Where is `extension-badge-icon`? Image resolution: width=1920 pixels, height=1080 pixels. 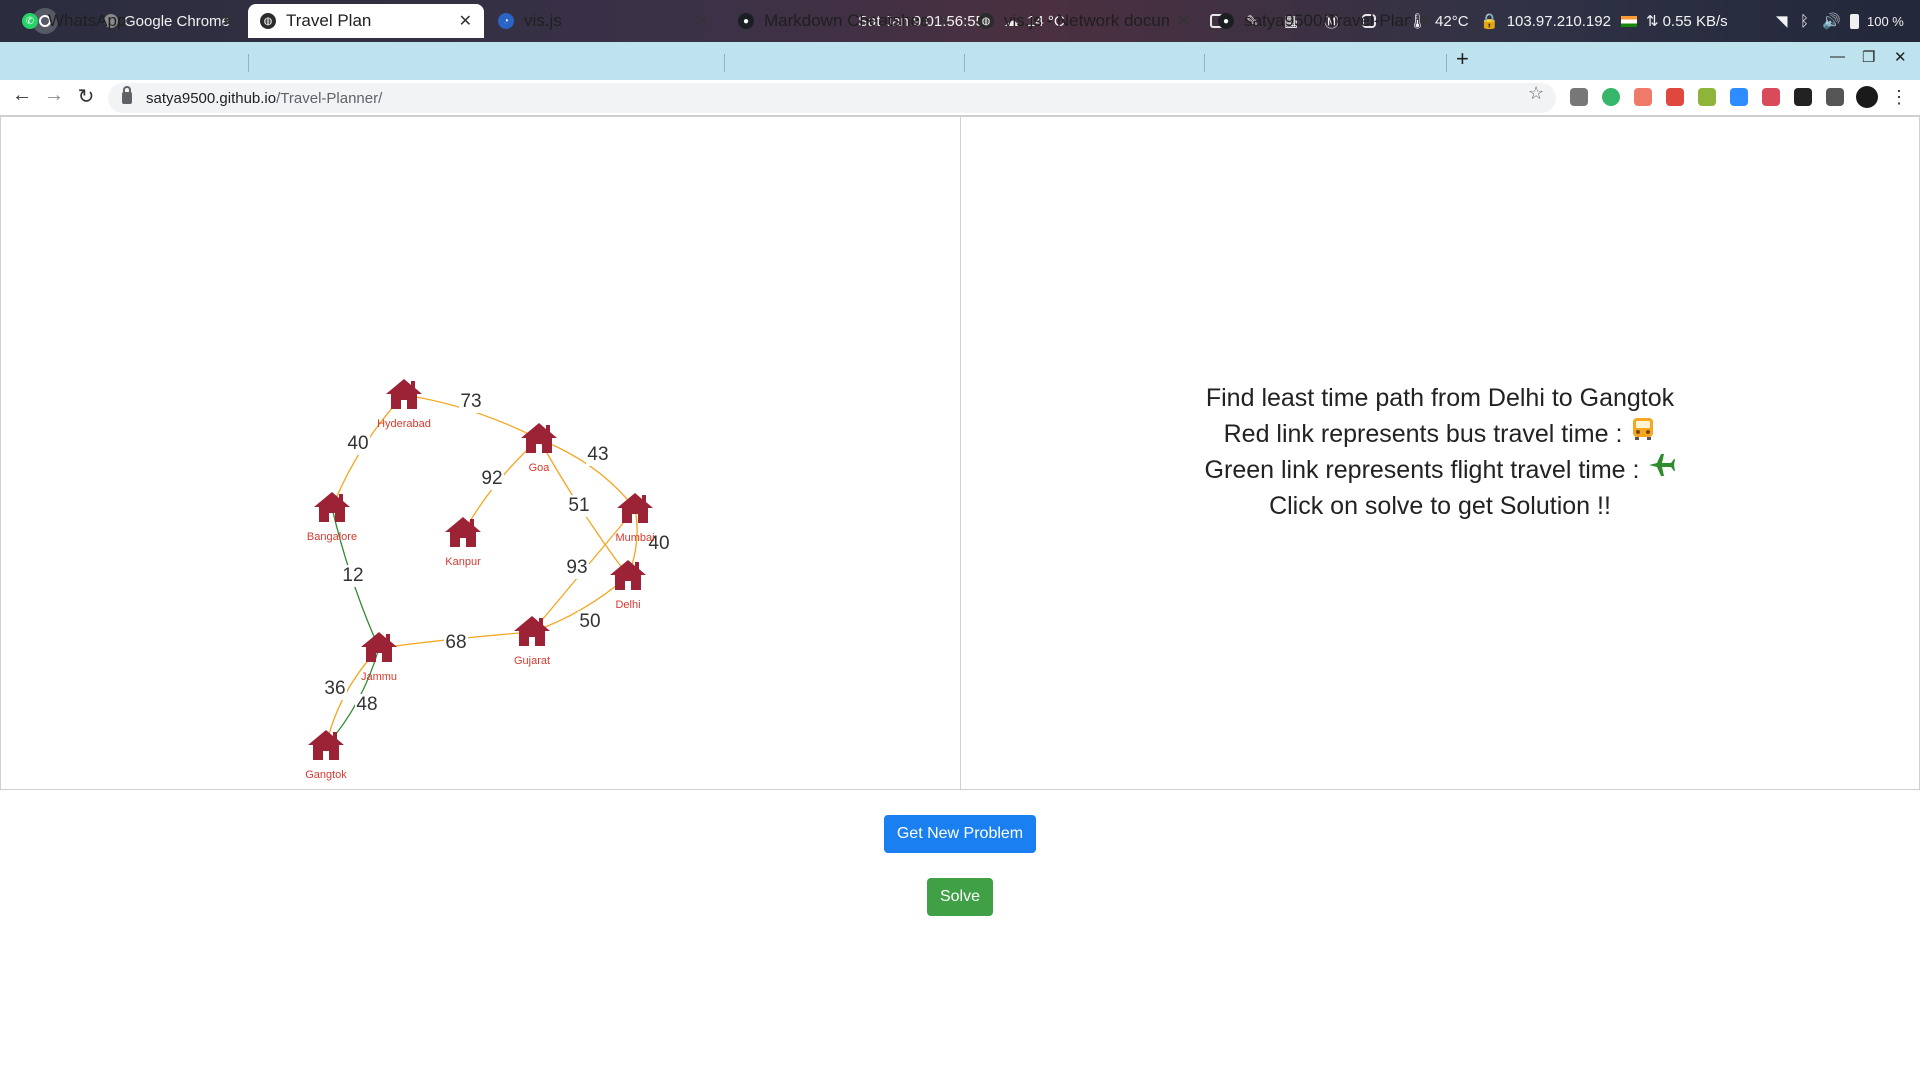
extension-badge-icon is located at coordinates (1771, 97).